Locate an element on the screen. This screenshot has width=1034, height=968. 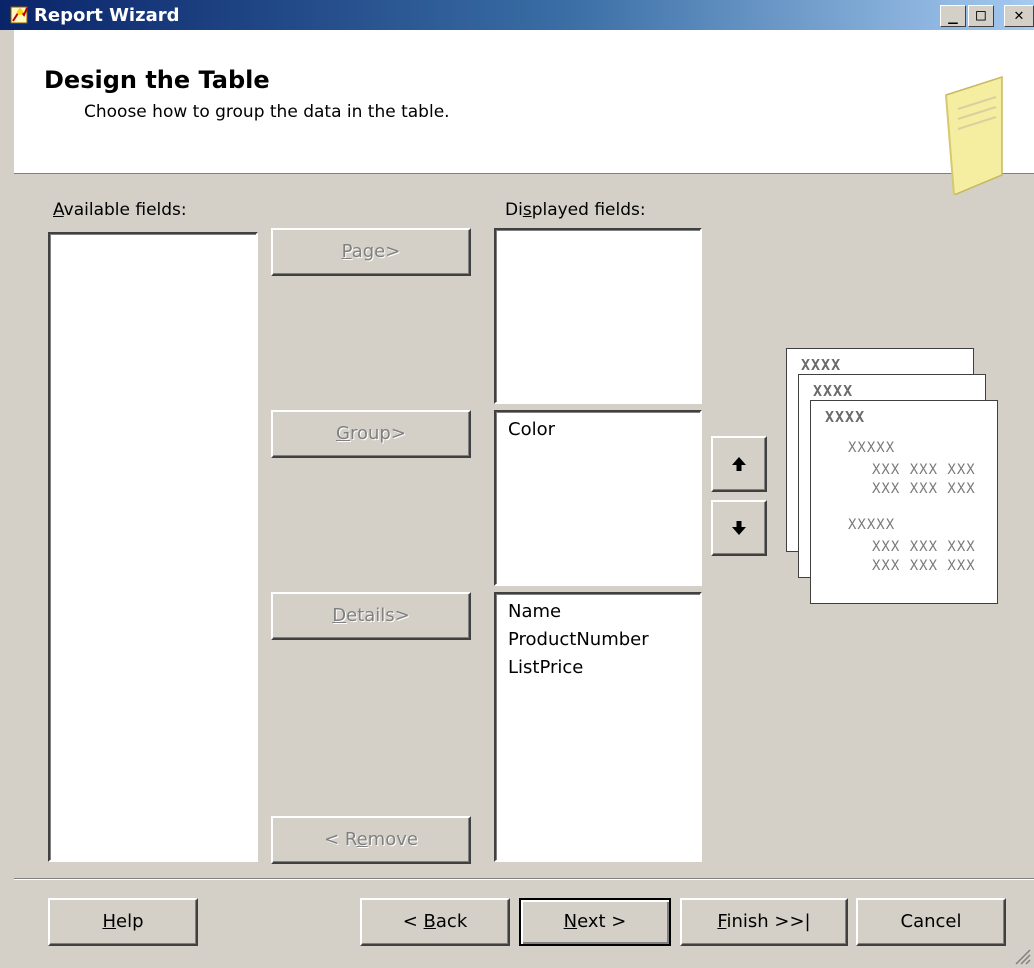
available-fields-label: Available fields: is located at coordinates (120, 210).